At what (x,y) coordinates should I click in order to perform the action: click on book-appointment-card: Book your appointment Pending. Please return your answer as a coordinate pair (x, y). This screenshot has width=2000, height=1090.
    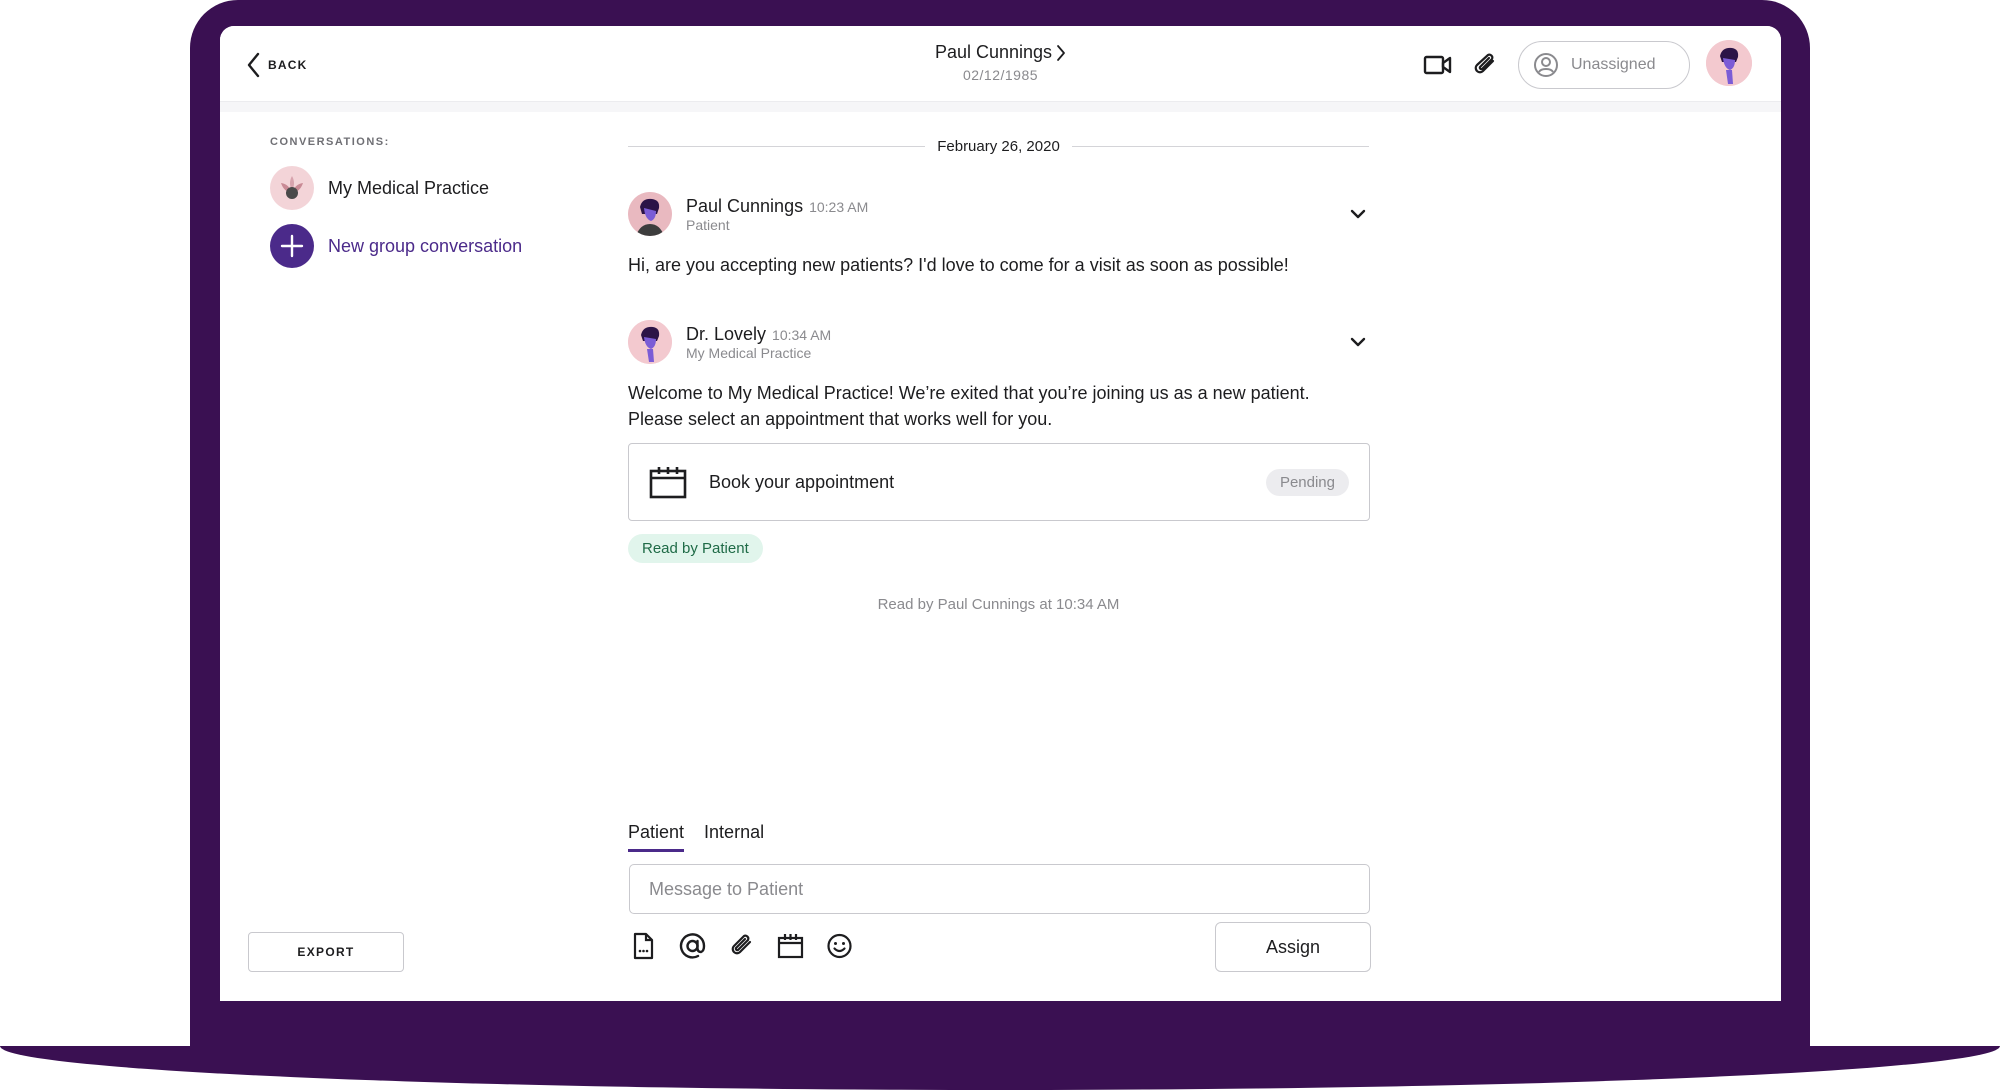
    Looking at the image, I should click on (999, 482).